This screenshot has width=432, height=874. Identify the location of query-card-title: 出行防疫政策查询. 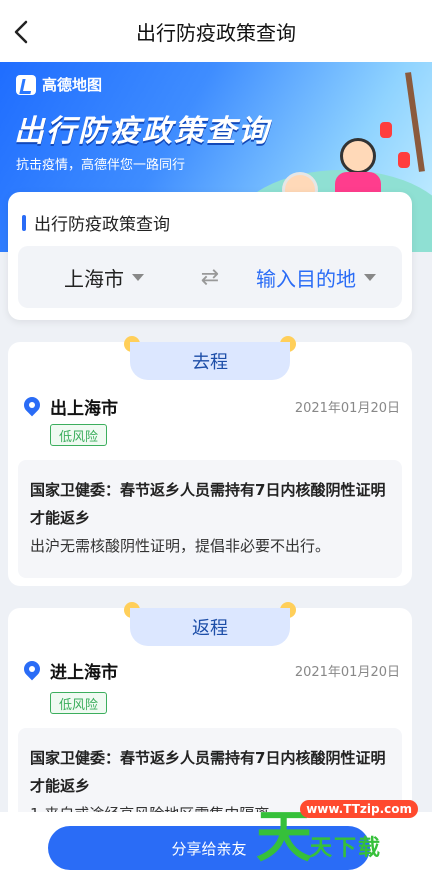
(96, 222).